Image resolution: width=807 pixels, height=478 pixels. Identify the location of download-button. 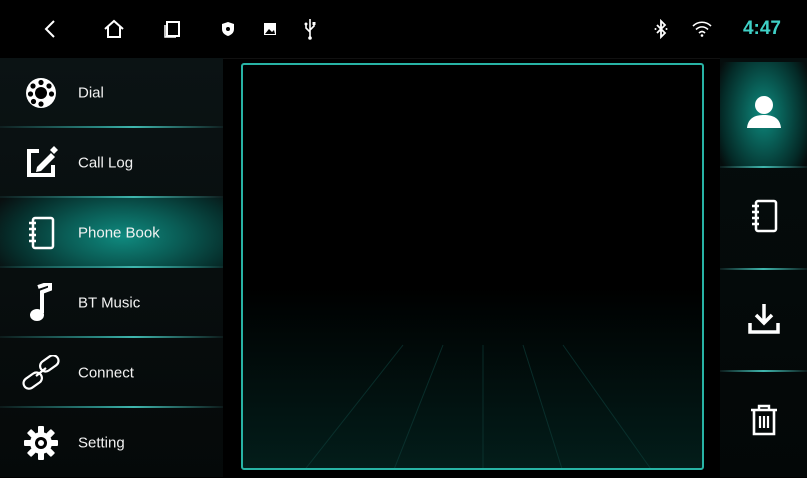
(763, 320).